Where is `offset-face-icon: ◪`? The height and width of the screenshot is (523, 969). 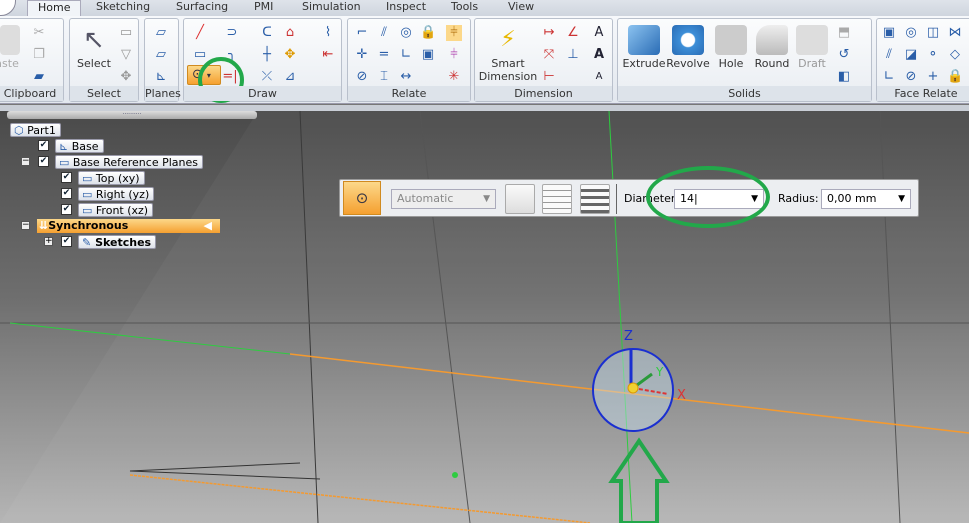 offset-face-icon: ◪ is located at coordinates (911, 55).